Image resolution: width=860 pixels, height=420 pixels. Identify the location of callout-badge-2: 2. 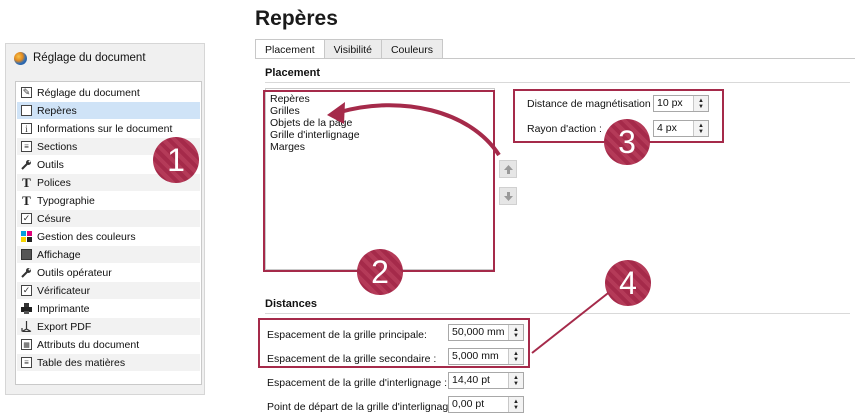
(380, 272).